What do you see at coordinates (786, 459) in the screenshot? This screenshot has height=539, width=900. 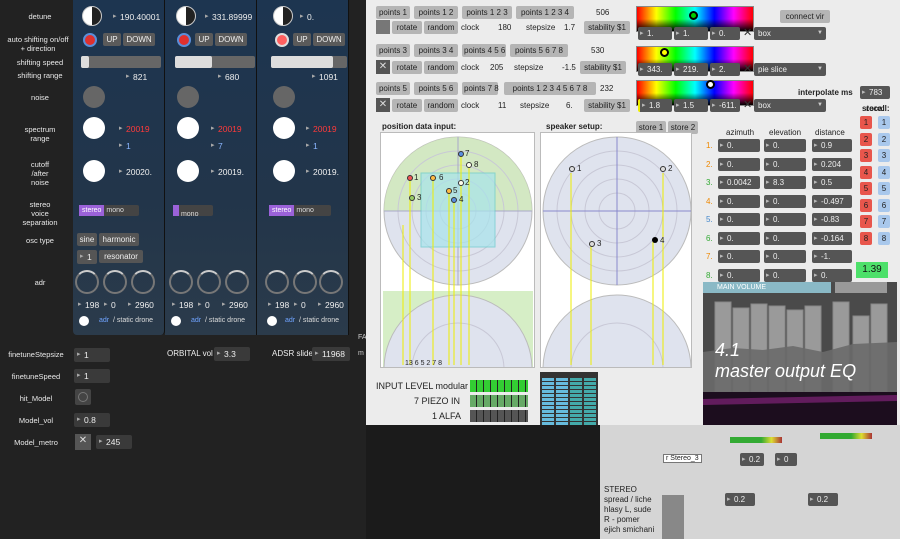 I see `patch-value-2: 0` at bounding box center [786, 459].